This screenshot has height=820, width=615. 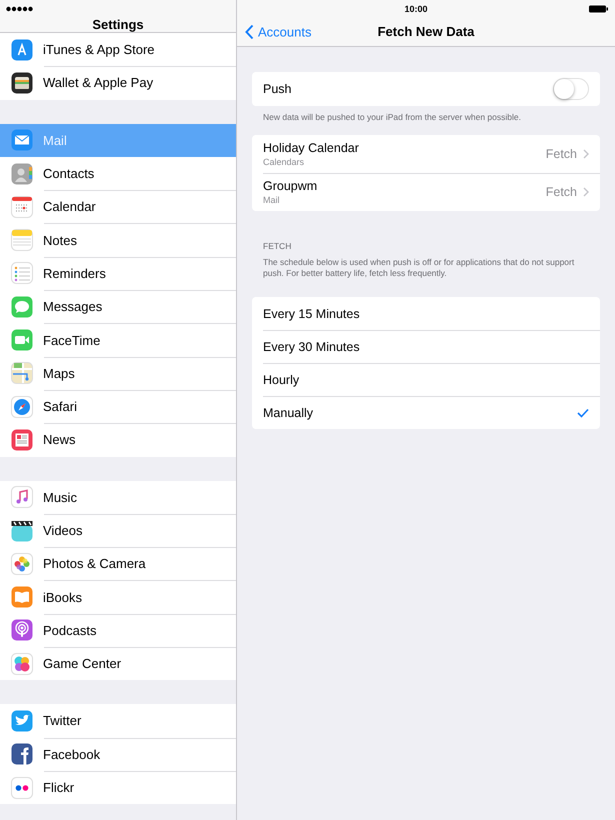 What do you see at coordinates (426, 379) in the screenshot?
I see `schedule-option: Hourly` at bounding box center [426, 379].